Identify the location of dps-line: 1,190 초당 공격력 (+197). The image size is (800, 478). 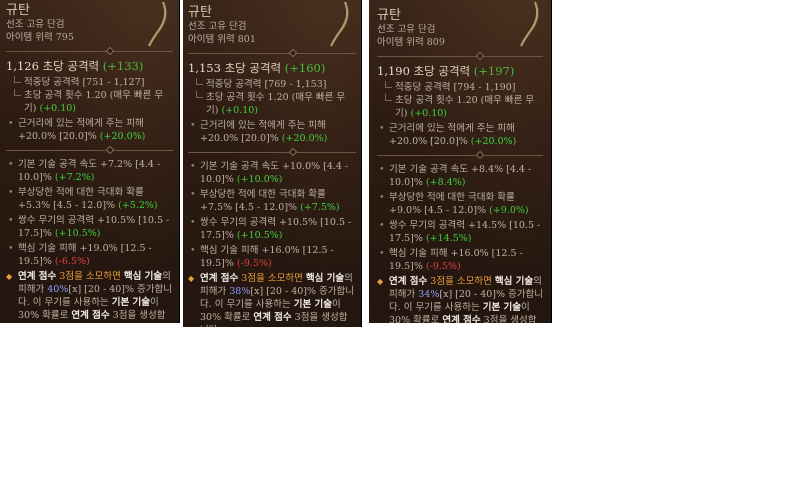
(460, 71).